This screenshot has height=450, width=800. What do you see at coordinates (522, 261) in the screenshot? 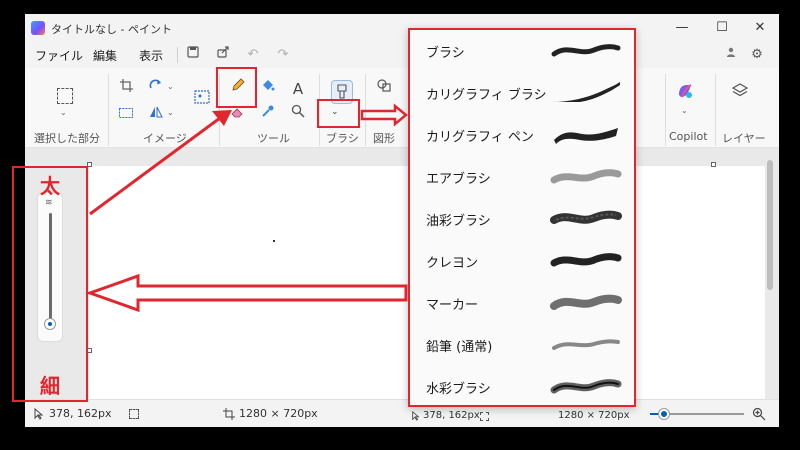
I see `brush-item-crayon: クレヨン` at bounding box center [522, 261].